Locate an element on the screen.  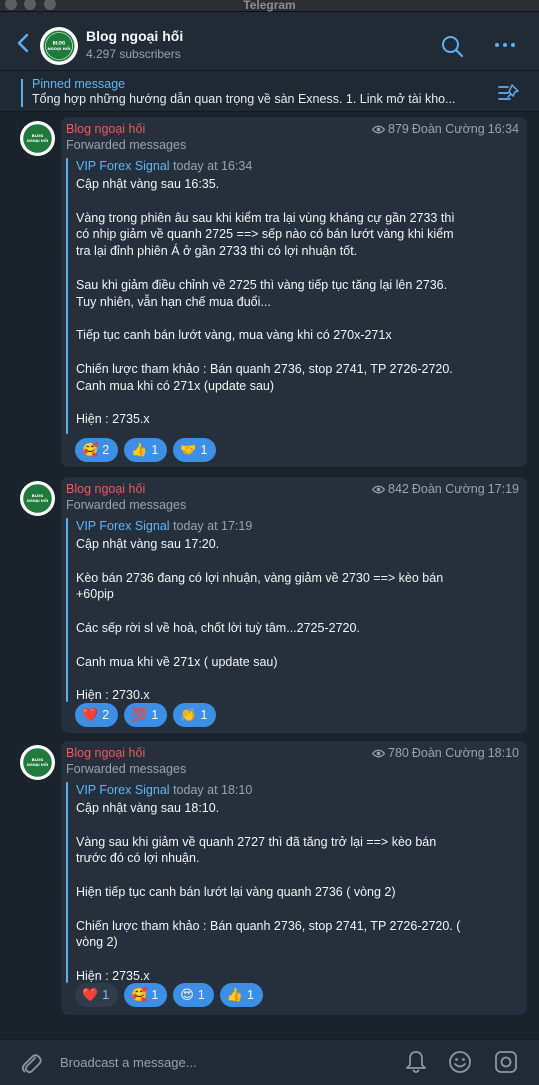
reaction-bar: ❤️ 1 🥰 1 😍 1 👍 1 is located at coordinates (169, 995).